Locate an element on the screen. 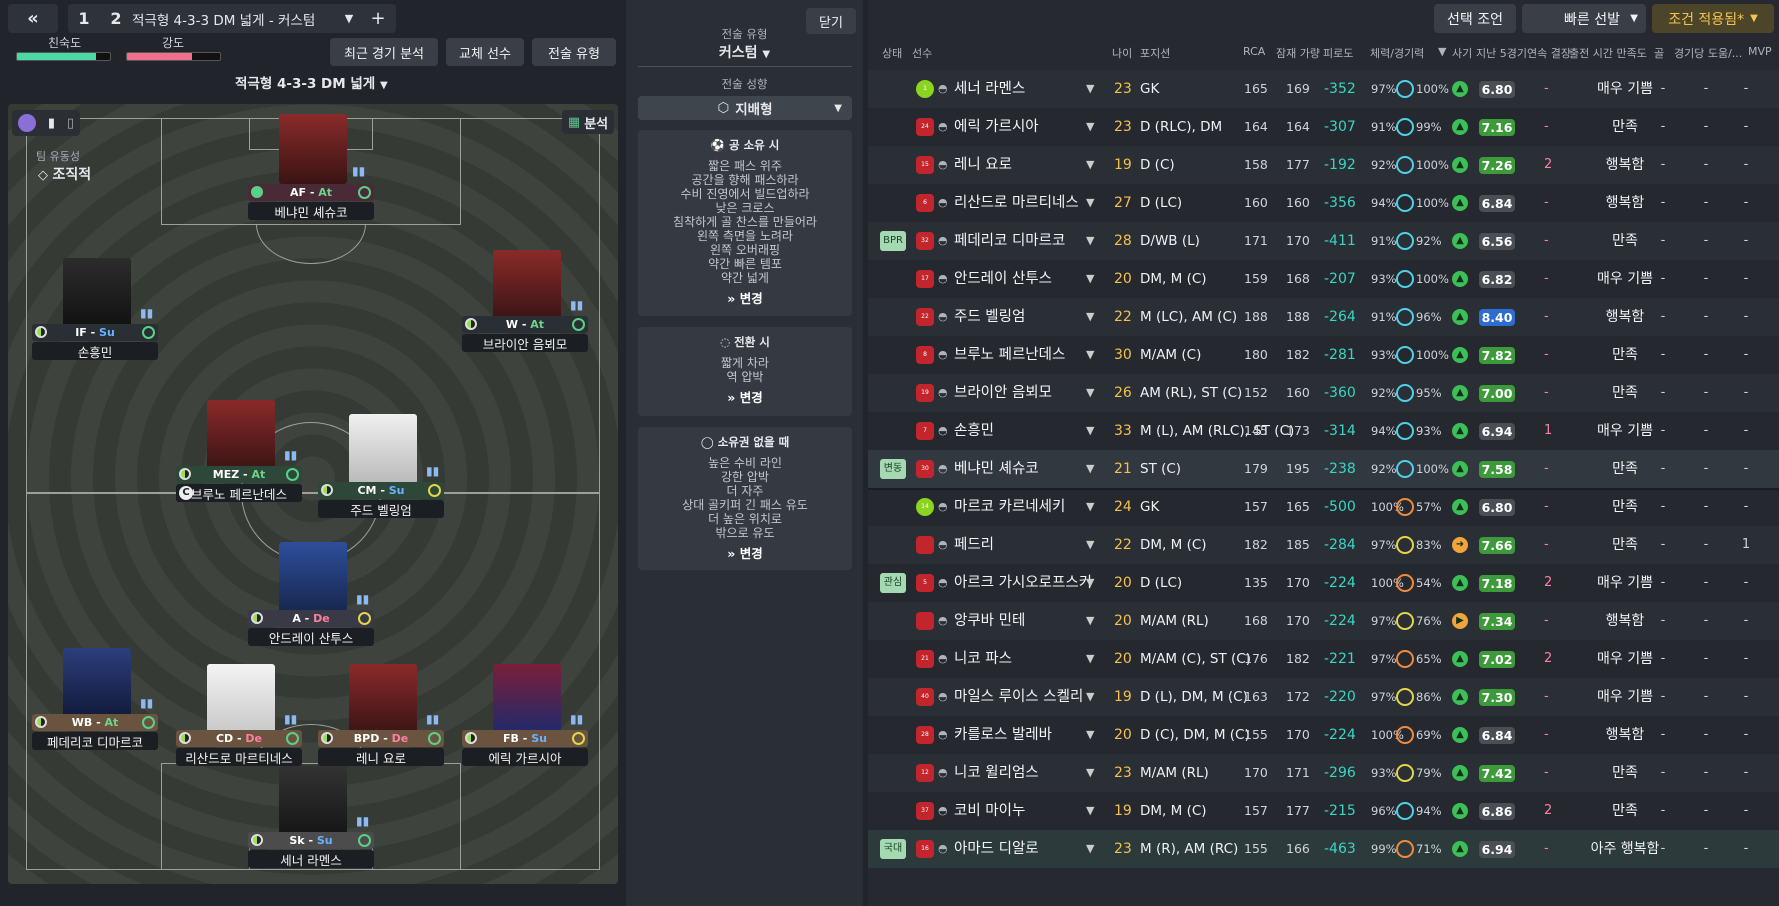 The image size is (1779, 906). player-card-w: W - At 브라이안 음뵈모 ▮▮ is located at coordinates (525, 303).